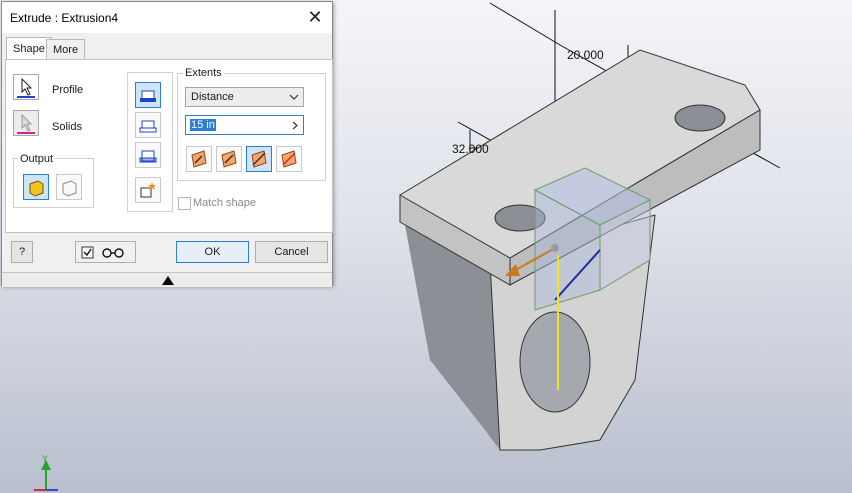 Image resolution: width=852 pixels, height=493 pixels. I want to click on intersect-button, so click(148, 155).